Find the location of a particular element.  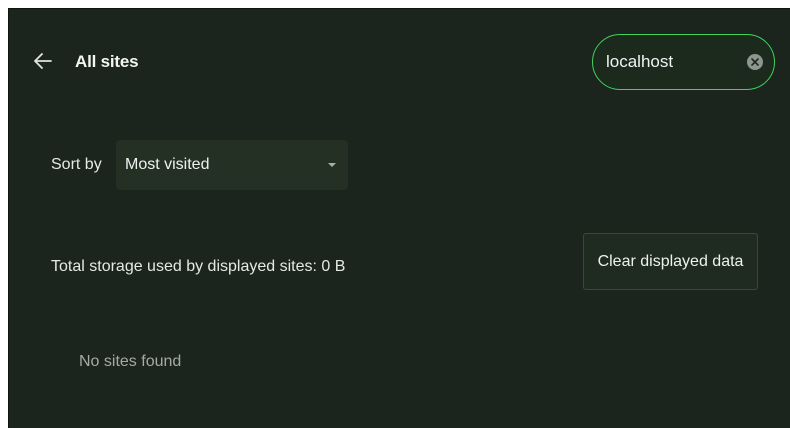

no-sites-message: No sites found is located at coordinates (130, 361).